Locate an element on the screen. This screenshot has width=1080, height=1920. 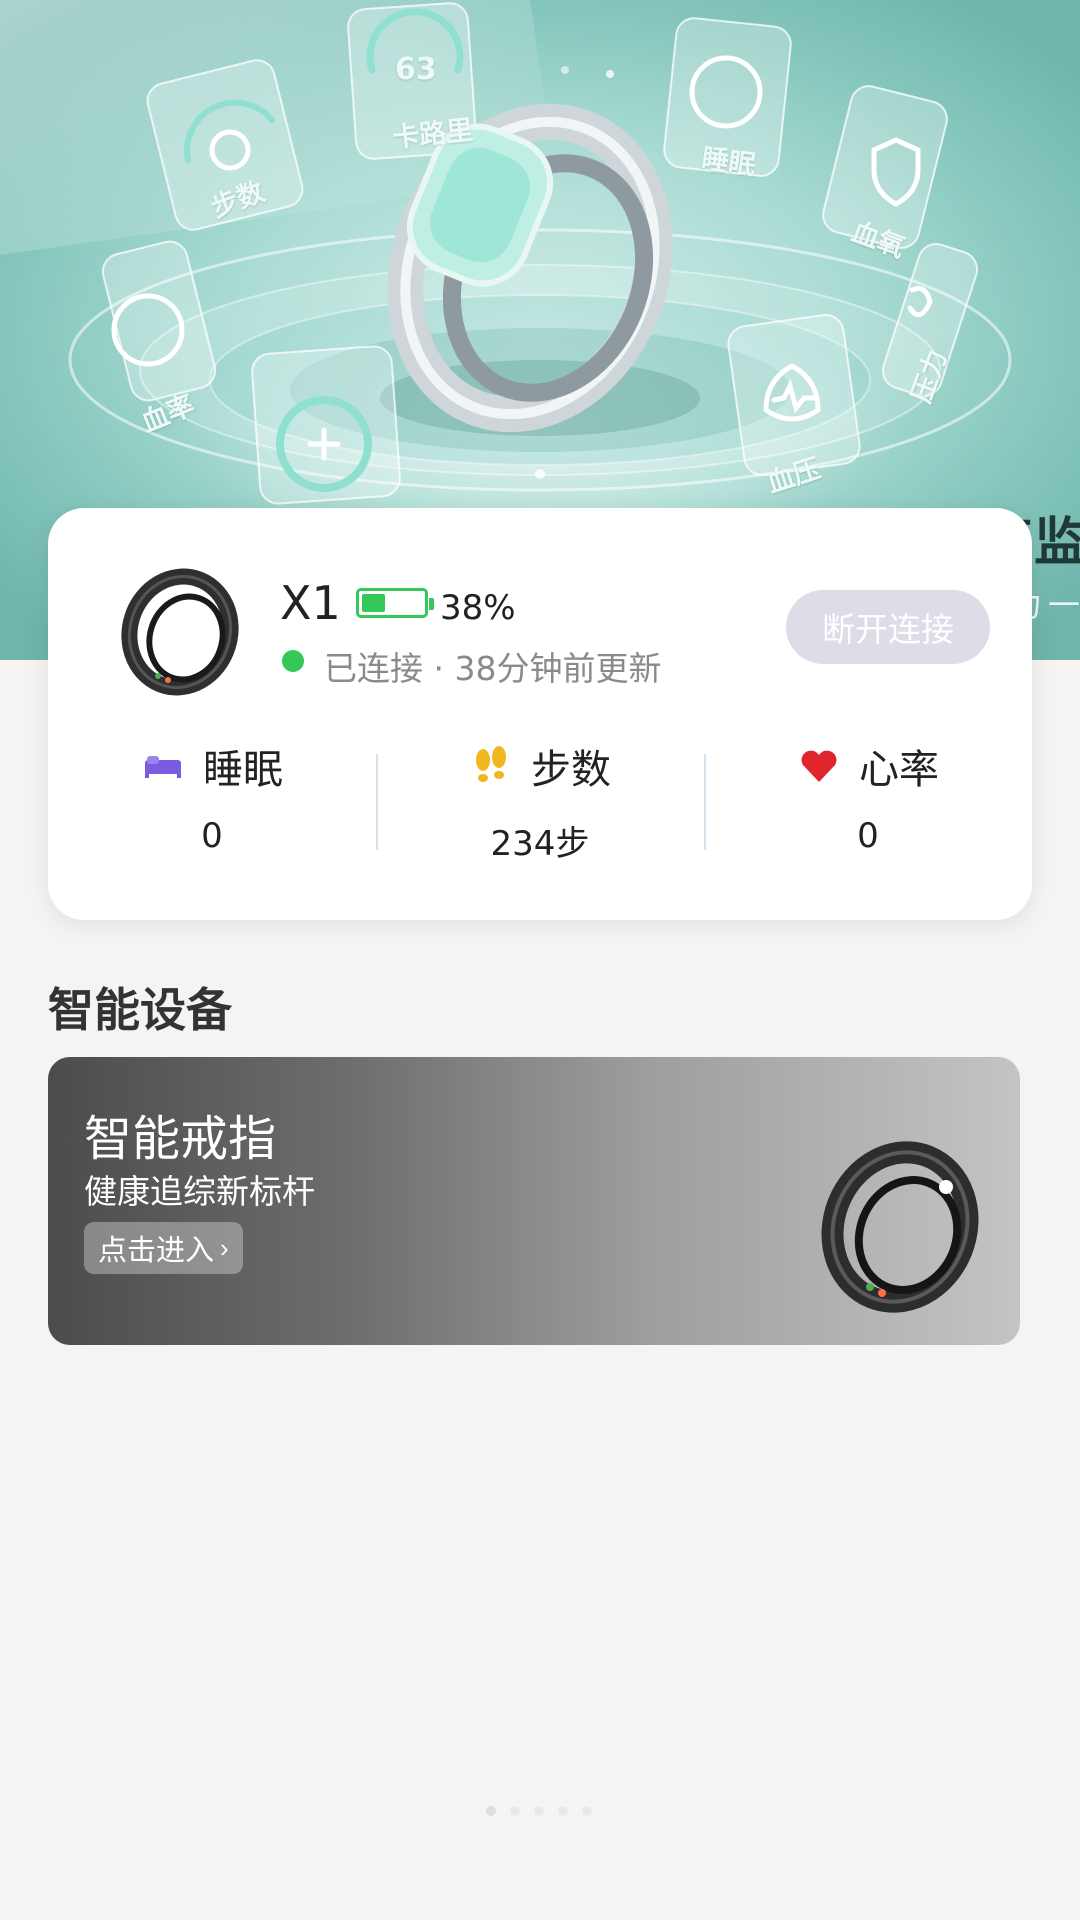
ring-thumbnail is located at coordinates (180, 632).